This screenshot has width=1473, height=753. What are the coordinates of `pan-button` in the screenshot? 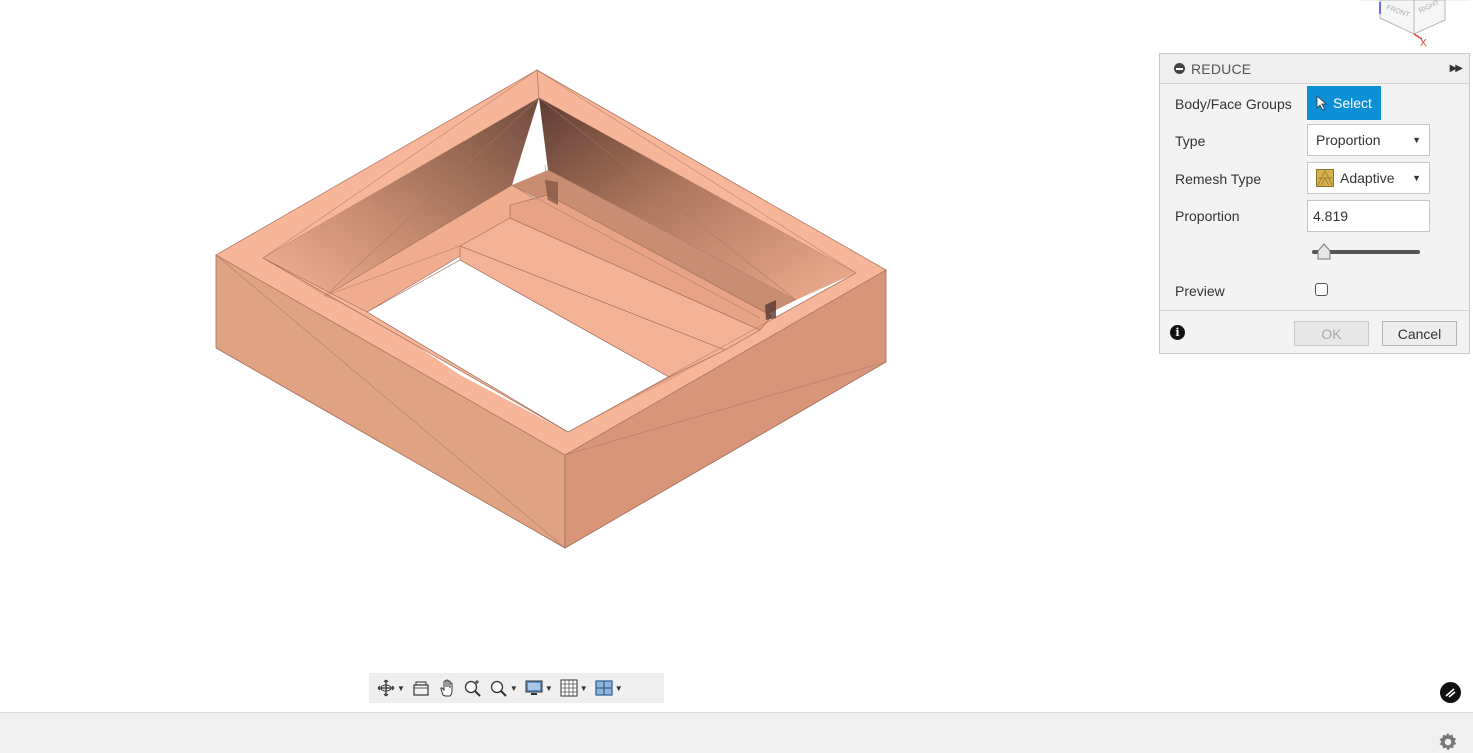 It's located at (447, 688).